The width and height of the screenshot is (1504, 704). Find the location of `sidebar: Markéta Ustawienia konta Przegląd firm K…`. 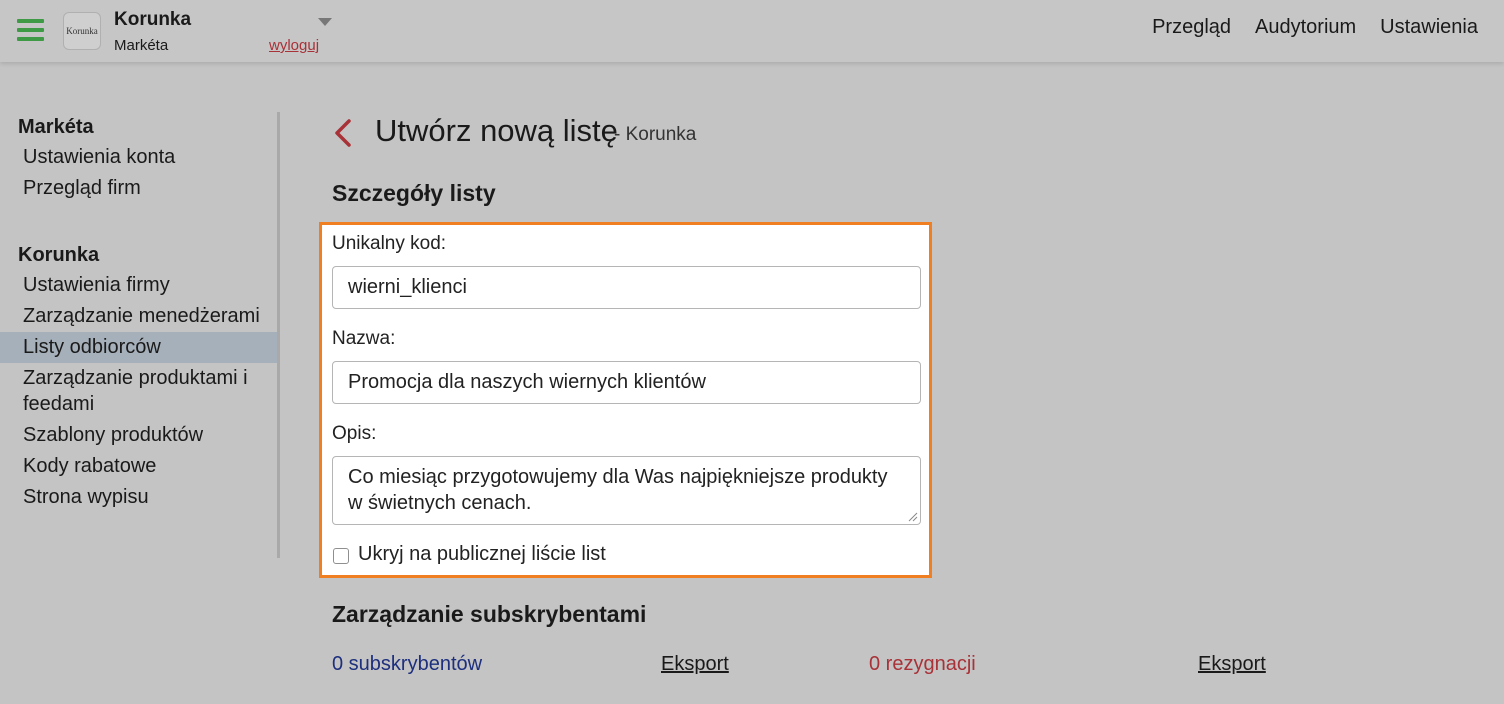

sidebar: Markéta Ustawienia konta Przegląd firm K… is located at coordinates (140, 335).